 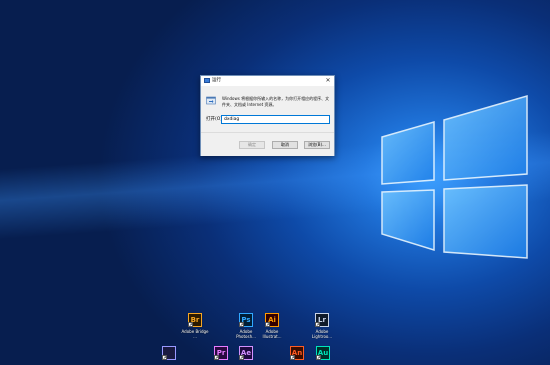 What do you see at coordinates (454, 177) in the screenshot?
I see `windows-logo-wallpaper` at bounding box center [454, 177].